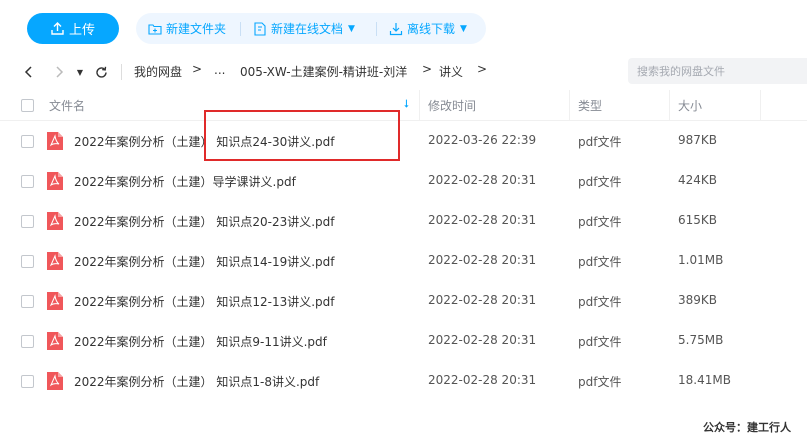 The height and width of the screenshot is (435, 807). Describe the element at coordinates (260, 28) in the screenshot. I see `document-plus-icon` at that location.